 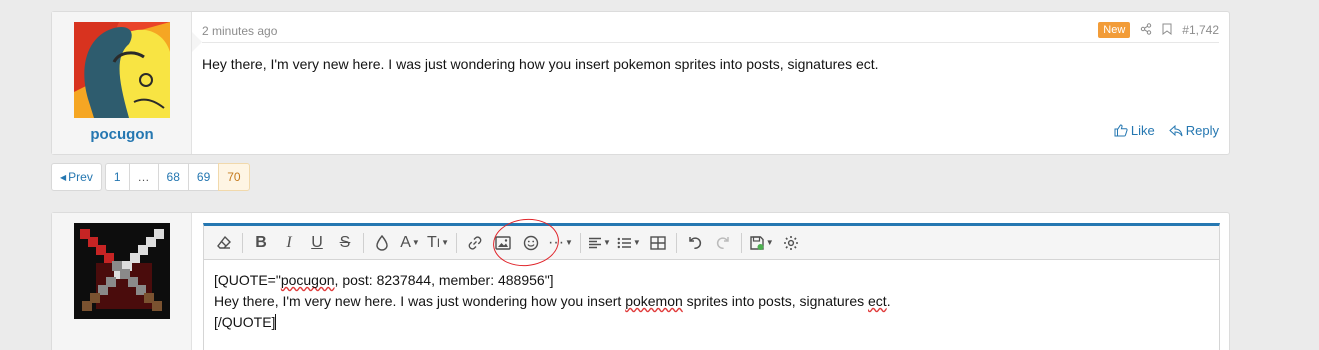 I want to click on share-icon, so click(x=1146, y=30).